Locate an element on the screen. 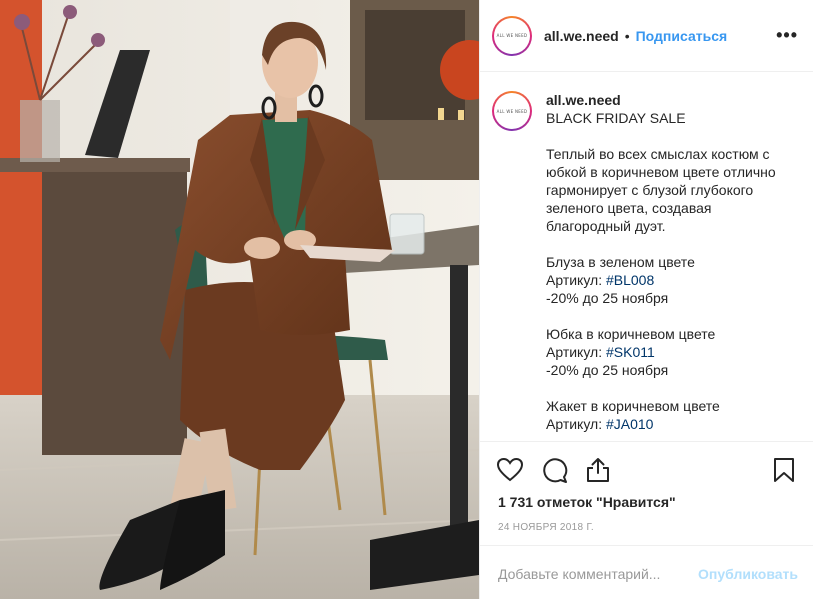  post-date: 24 ноября 2018 г. is located at coordinates (546, 527).